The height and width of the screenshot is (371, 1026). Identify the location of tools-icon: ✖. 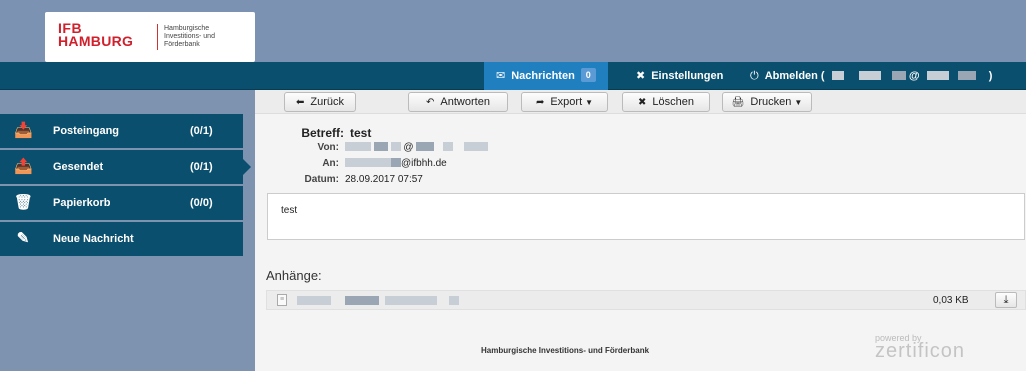
(641, 76).